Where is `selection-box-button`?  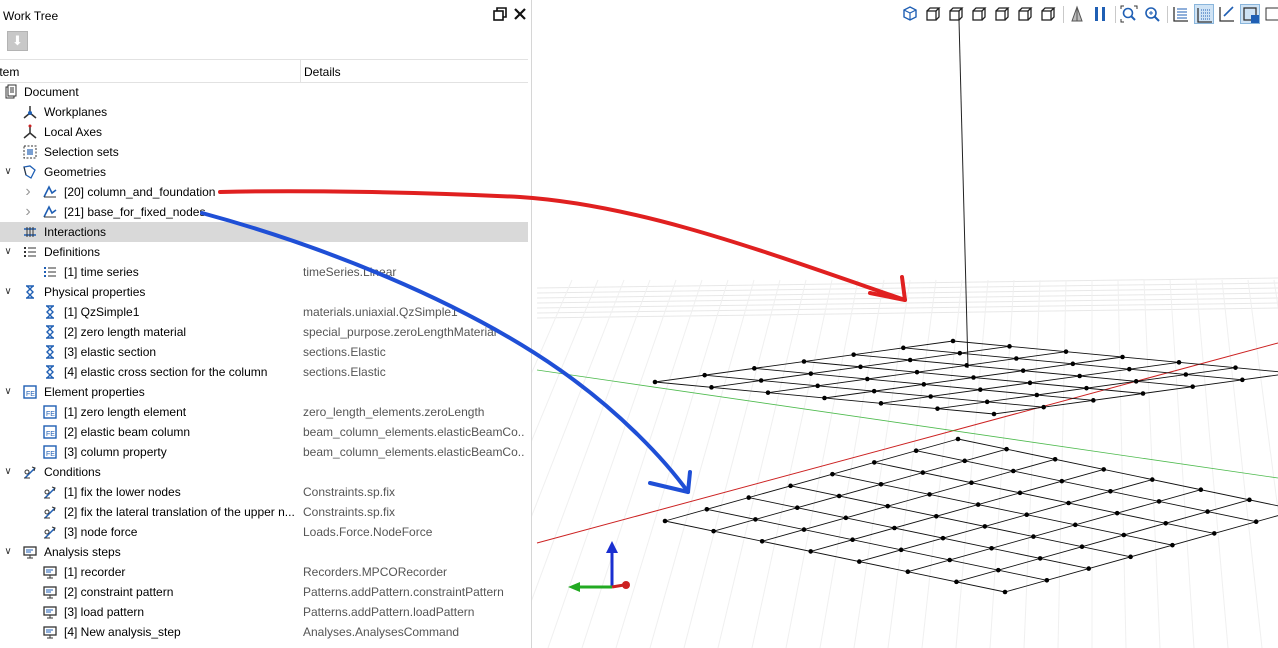 selection-box-button is located at coordinates (1250, 14).